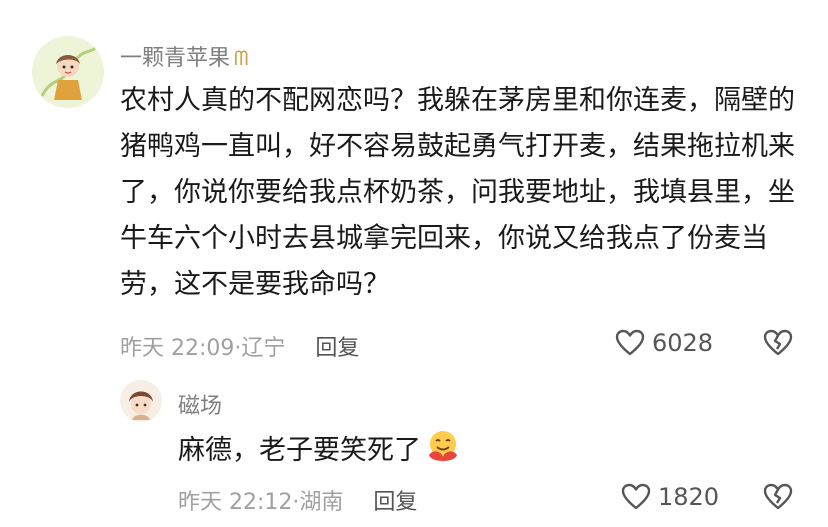 Image resolution: width=828 pixels, height=527 pixels. I want to click on comment-location: 辽宁, so click(263, 348).